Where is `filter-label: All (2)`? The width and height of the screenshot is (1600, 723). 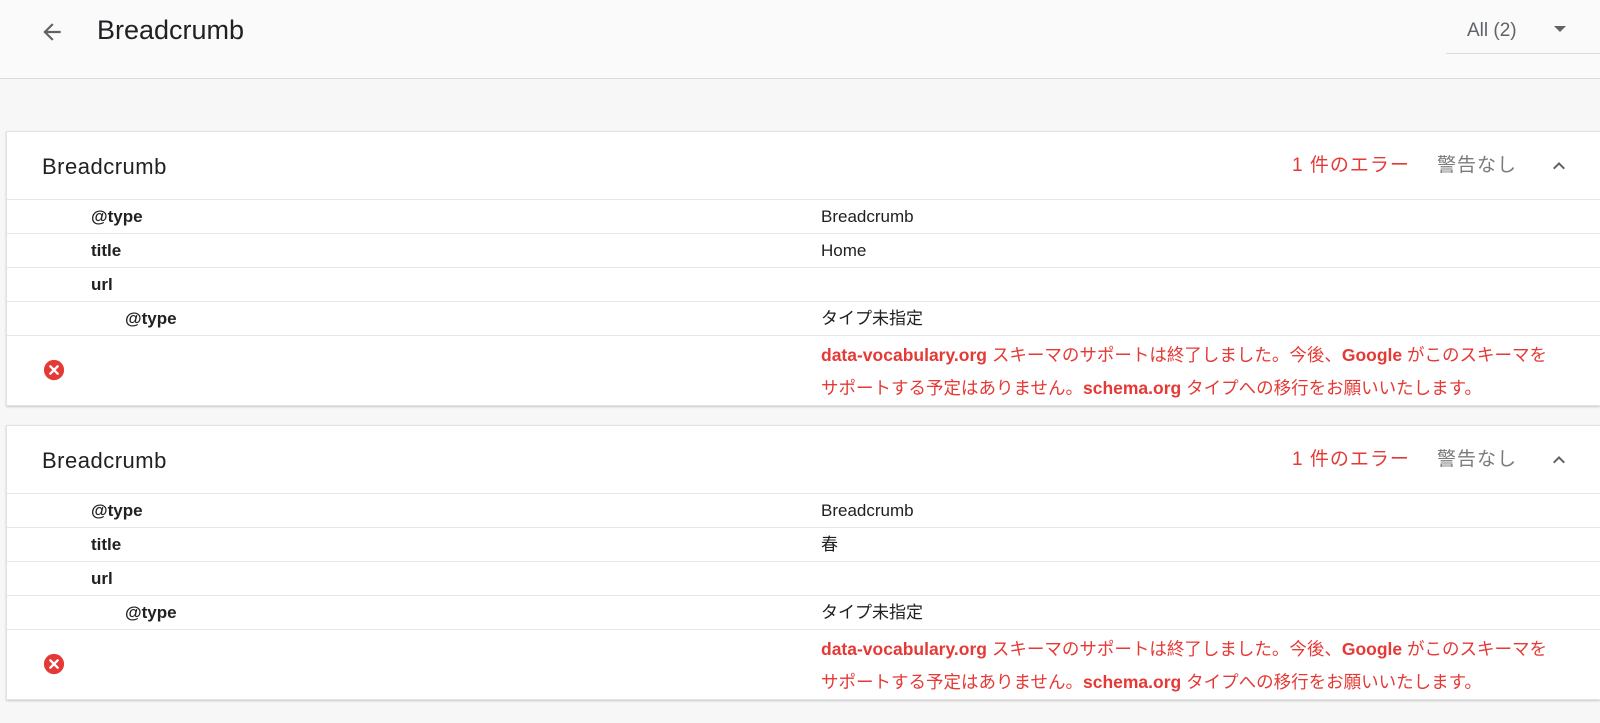 filter-label: All (2) is located at coordinates (1492, 30).